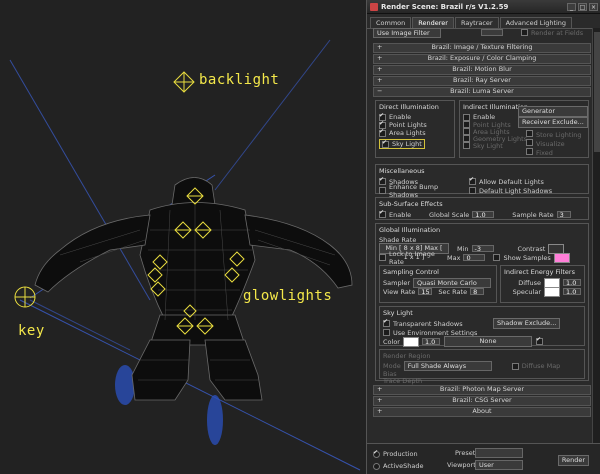  What do you see at coordinates (597, 92) in the screenshot?
I see `scroll-thumb` at bounding box center [597, 92].